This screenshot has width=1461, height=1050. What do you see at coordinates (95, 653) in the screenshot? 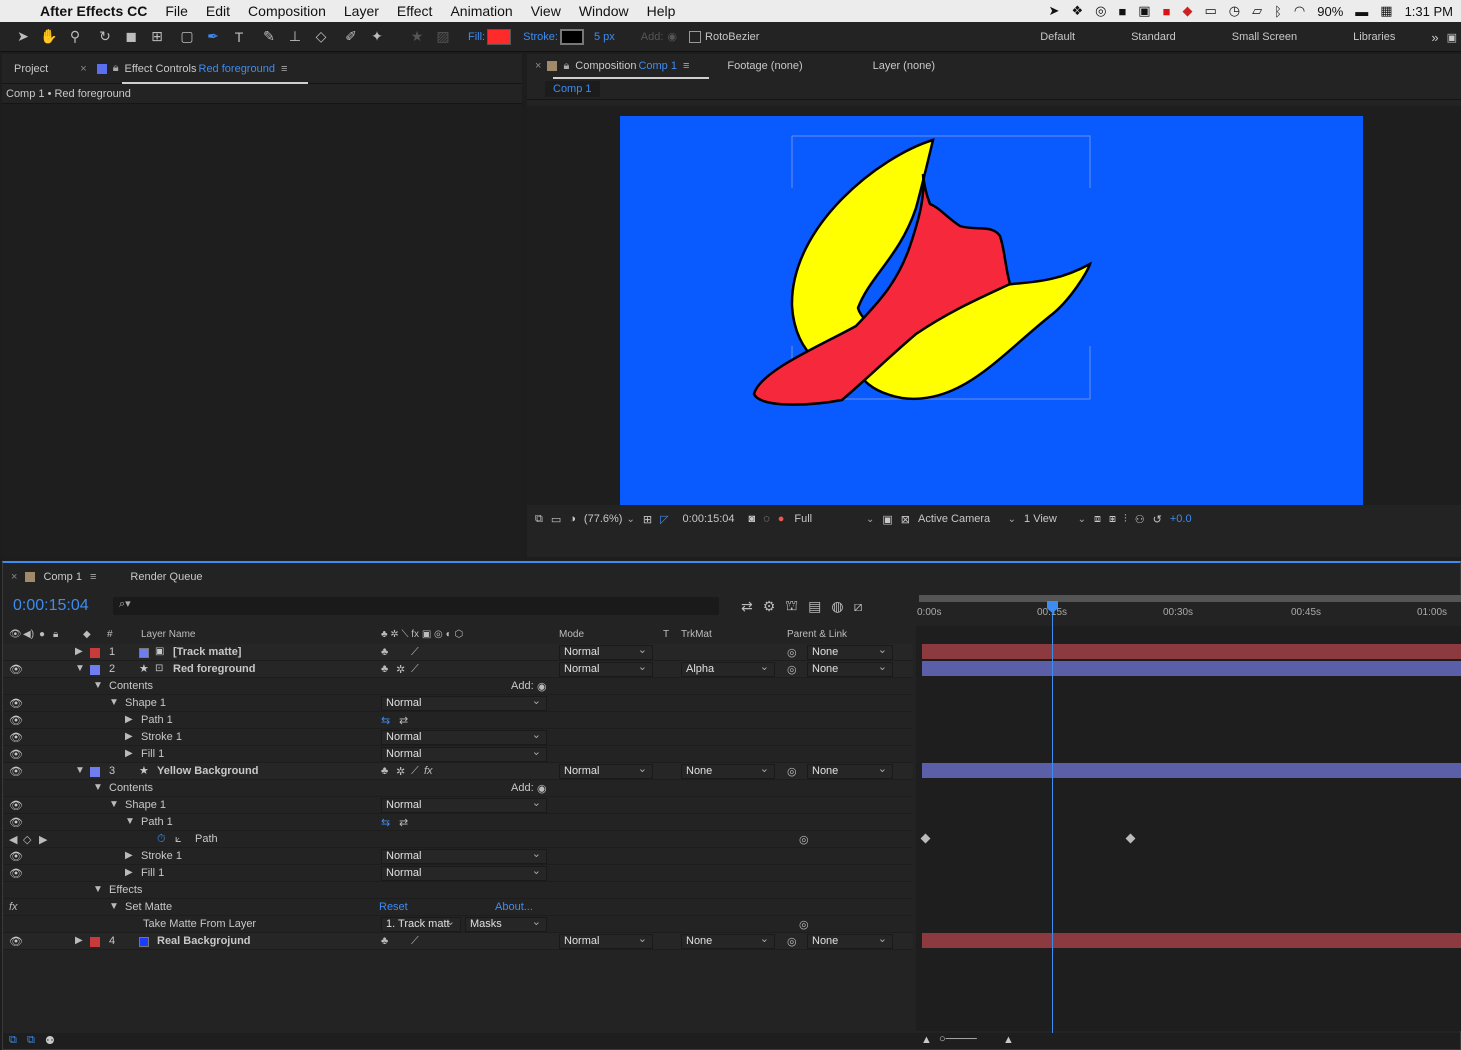
I see `label-color-chip` at bounding box center [95, 653].